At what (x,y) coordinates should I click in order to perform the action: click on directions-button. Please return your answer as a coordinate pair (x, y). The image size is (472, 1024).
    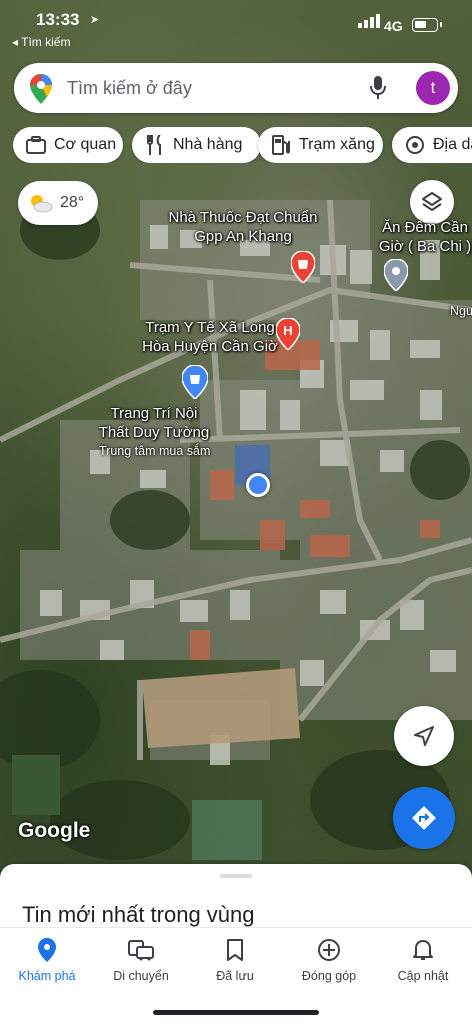
    Looking at the image, I should click on (424, 818).